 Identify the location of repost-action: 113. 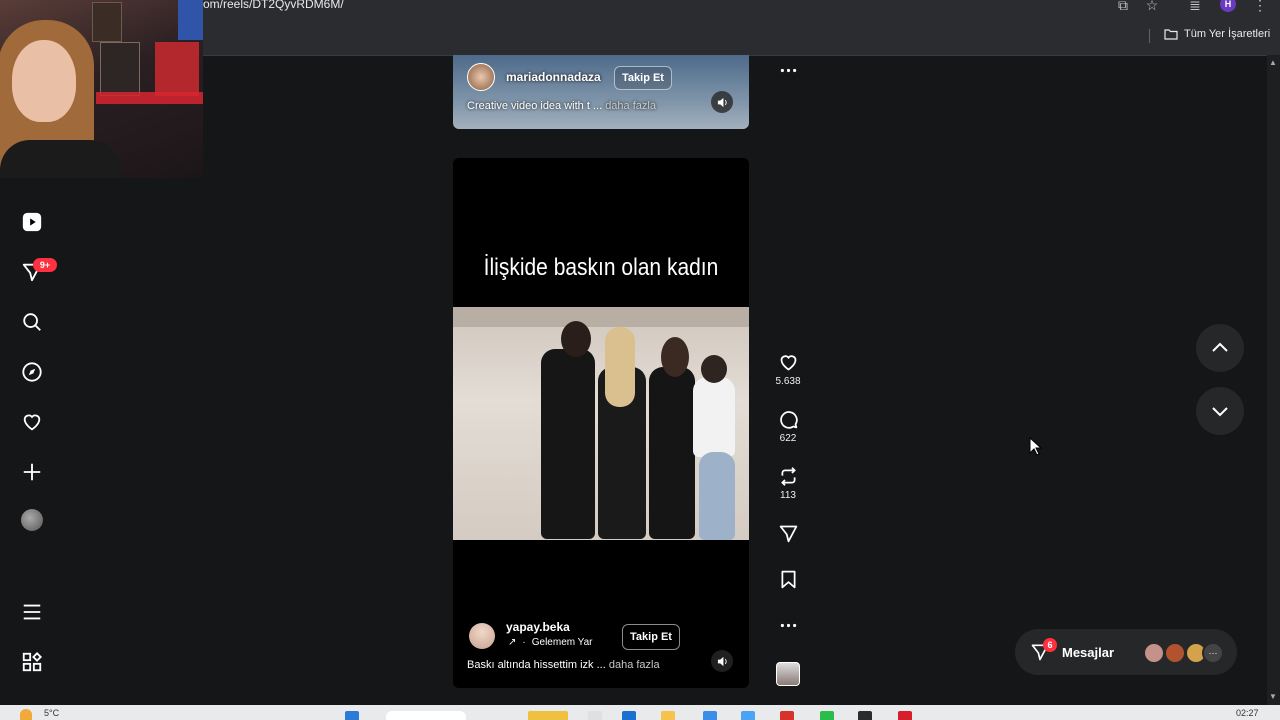
(788, 483).